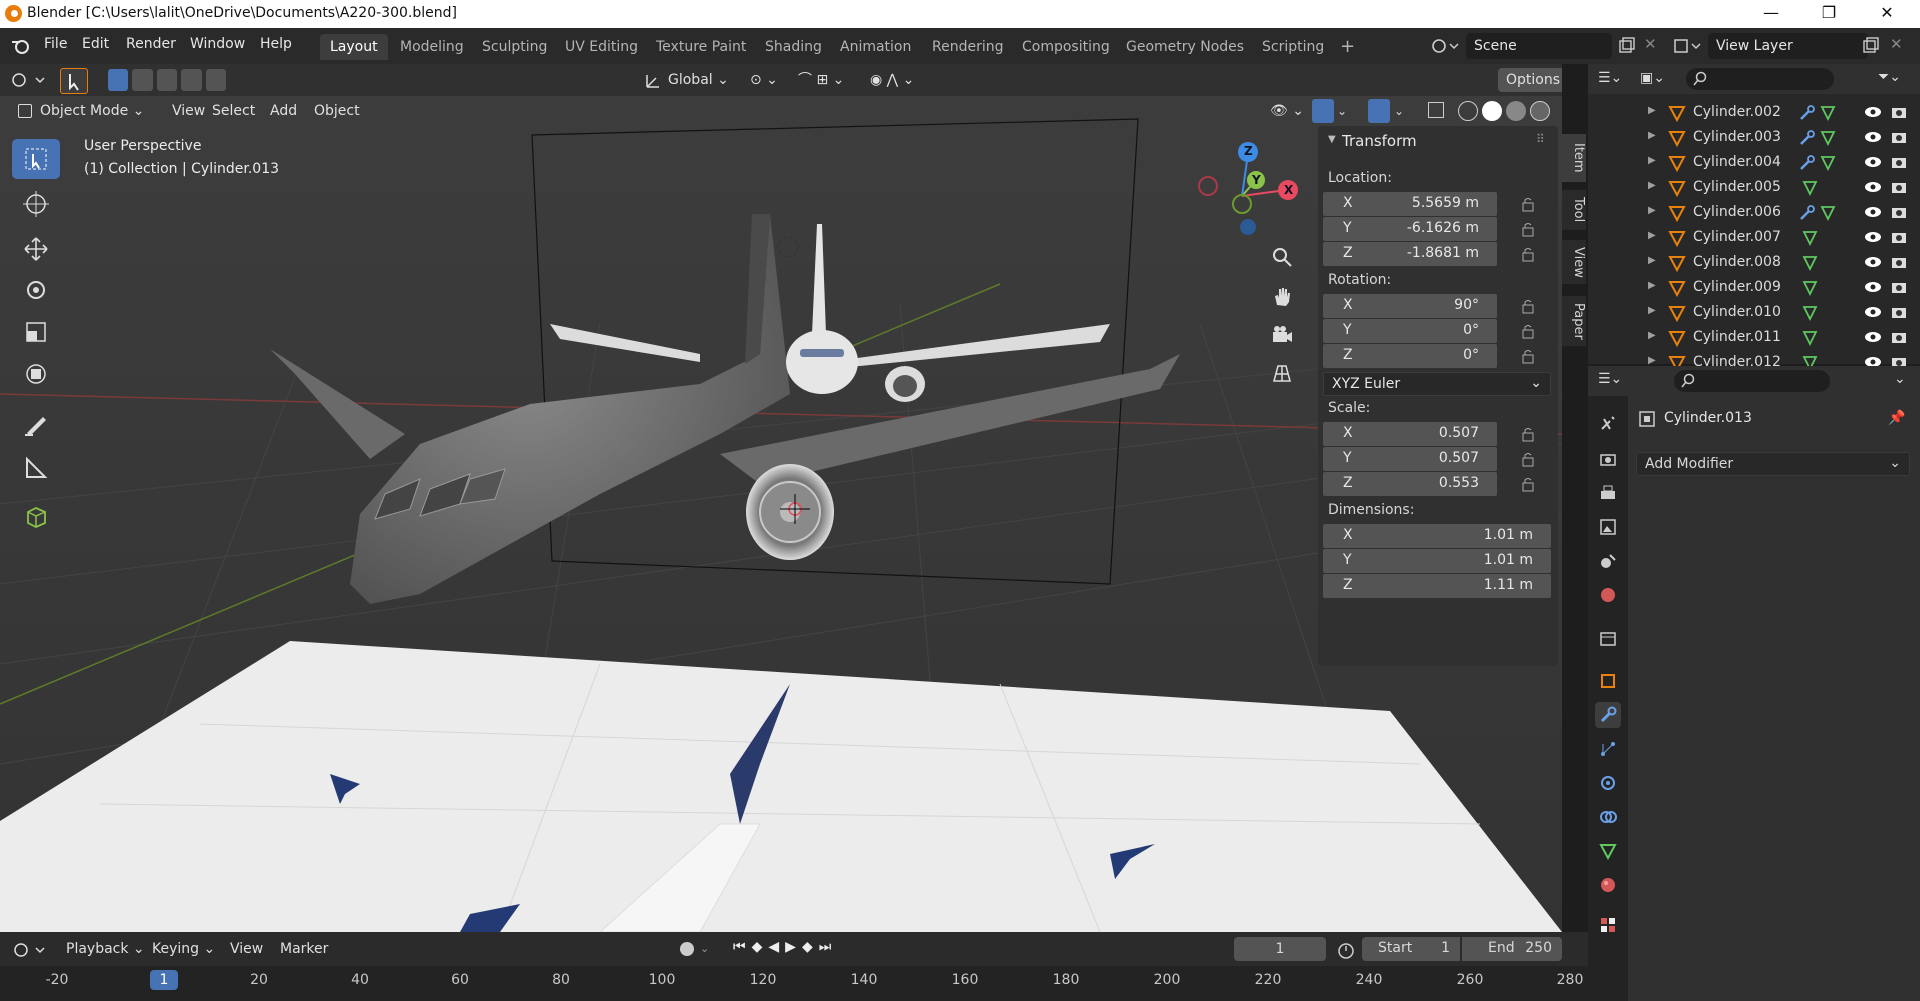 The height and width of the screenshot is (1001, 1920). What do you see at coordinates (1540, 139) in the screenshot?
I see `panel-drag-handle: ⠿` at bounding box center [1540, 139].